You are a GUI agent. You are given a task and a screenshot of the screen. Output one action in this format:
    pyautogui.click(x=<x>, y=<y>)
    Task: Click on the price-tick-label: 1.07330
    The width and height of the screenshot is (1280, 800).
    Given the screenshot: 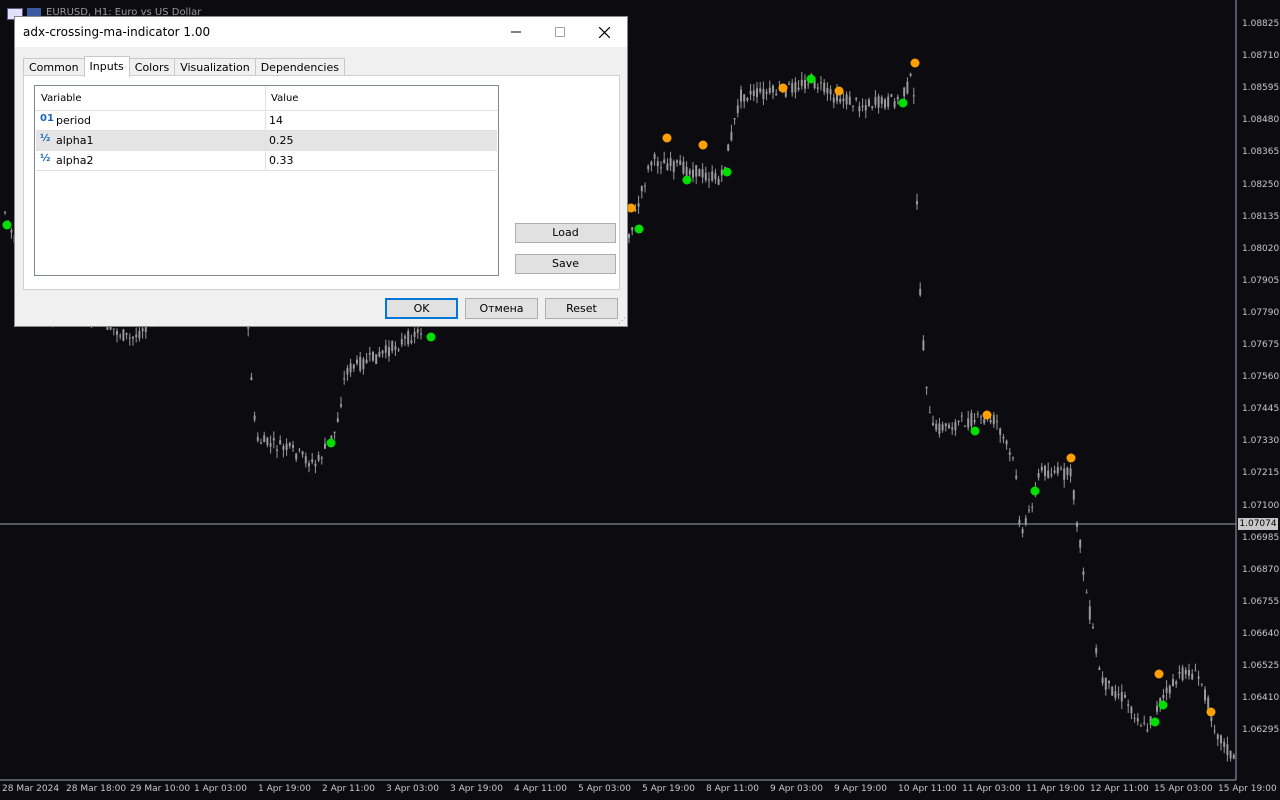 What is the action you would take?
    pyautogui.click(x=1261, y=441)
    